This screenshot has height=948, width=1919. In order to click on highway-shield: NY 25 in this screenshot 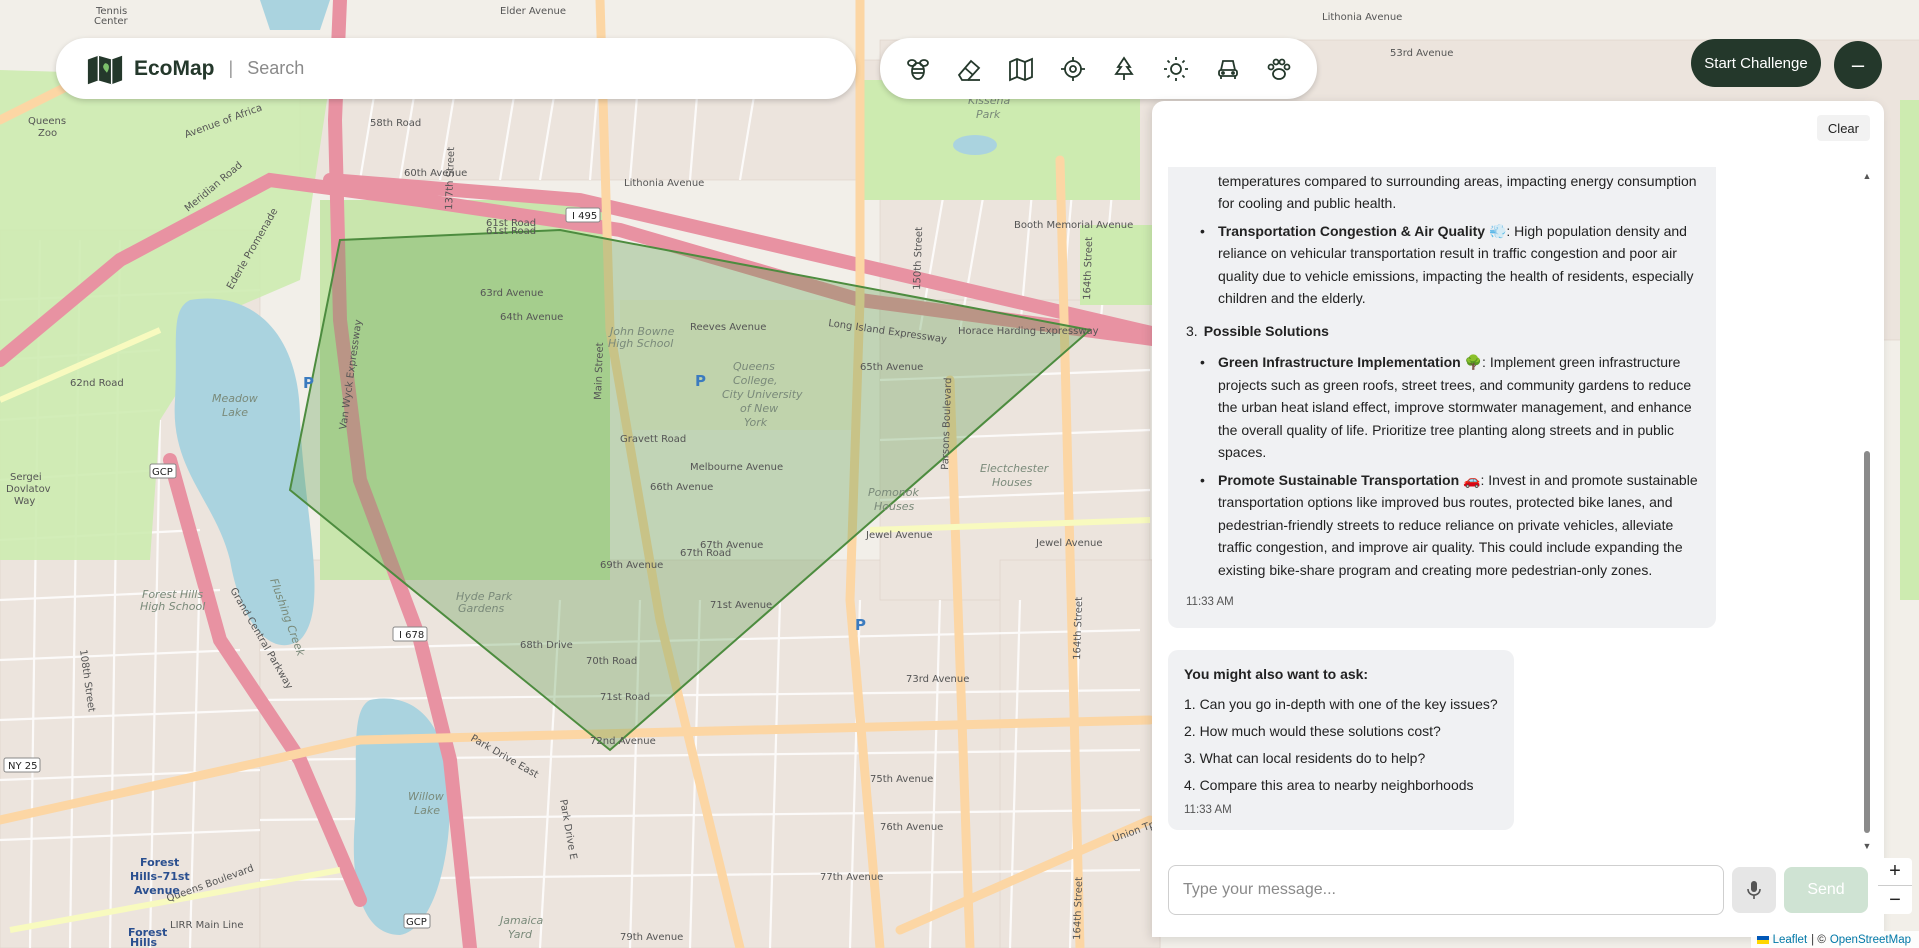, I will do `click(23, 766)`.